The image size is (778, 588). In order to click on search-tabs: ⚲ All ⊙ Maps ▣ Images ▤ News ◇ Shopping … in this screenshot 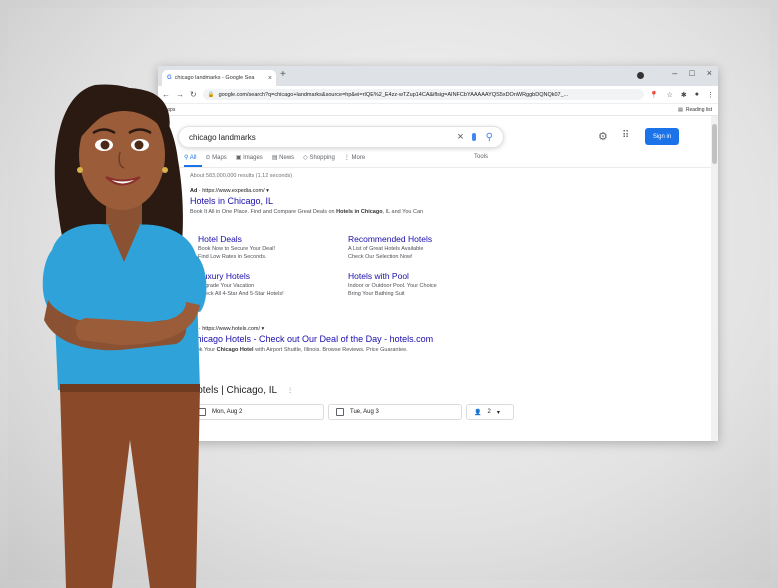, I will do `click(274, 157)`.